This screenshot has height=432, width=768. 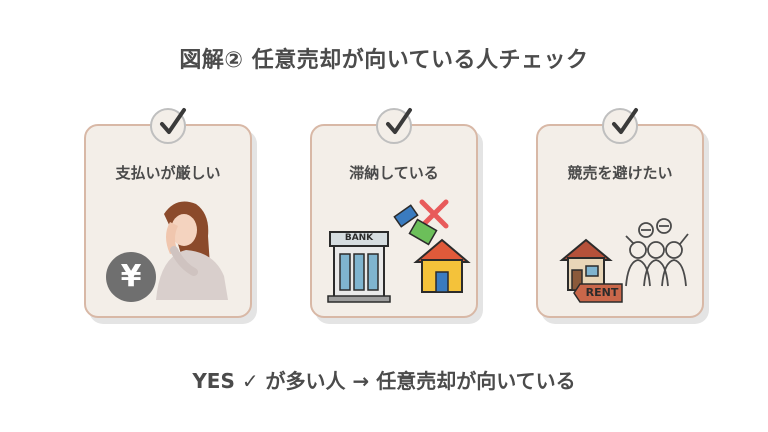 I want to click on bank-sign-text: BANK, so click(x=359, y=238).